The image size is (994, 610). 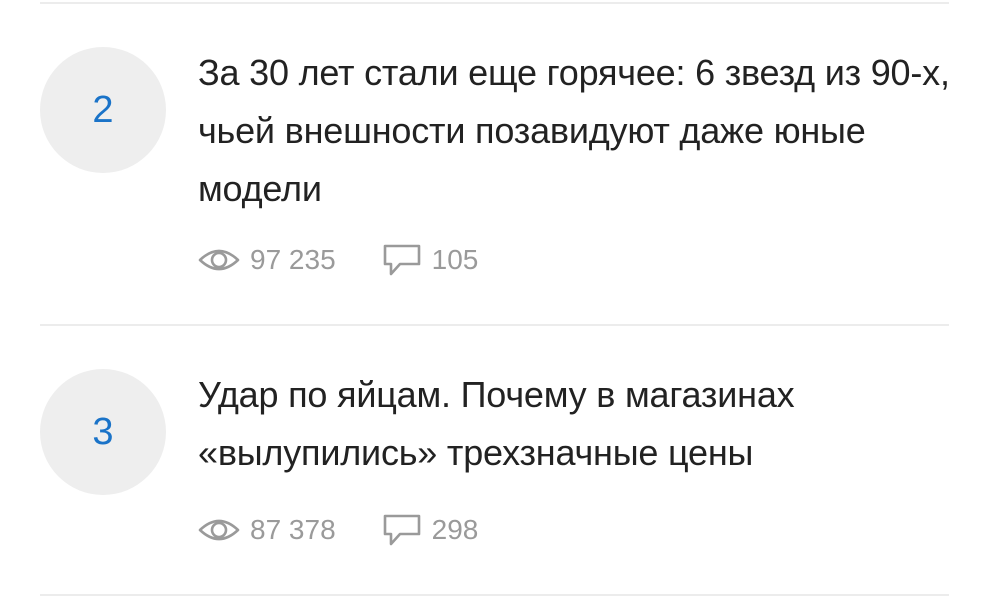 I want to click on article-stats: 87 378 298, so click(x=338, y=530).